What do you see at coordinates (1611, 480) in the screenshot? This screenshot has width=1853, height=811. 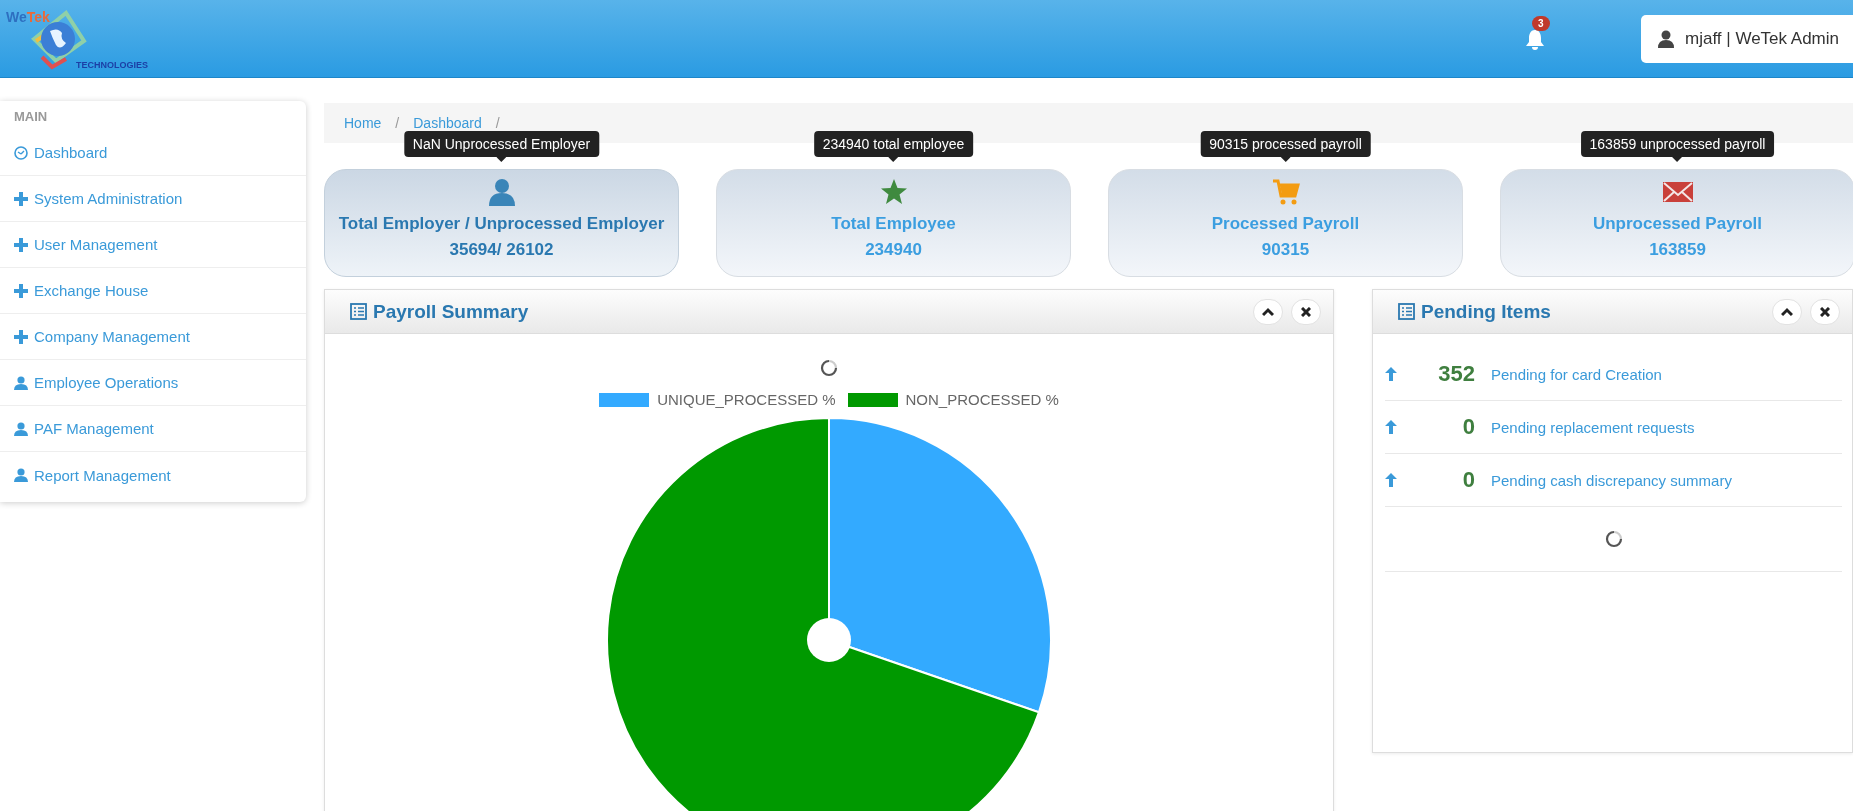 I see `pending-link: Pending cash discrepancy summary` at bounding box center [1611, 480].